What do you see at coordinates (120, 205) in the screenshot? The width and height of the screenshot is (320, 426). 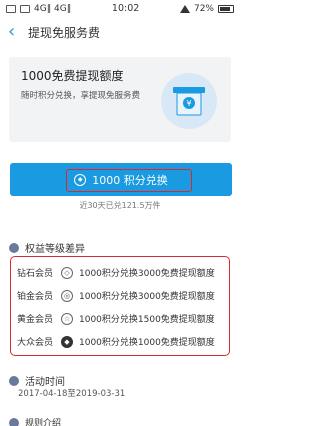 I see `exchange-stats: 近30天已兑121.5万件` at bounding box center [120, 205].